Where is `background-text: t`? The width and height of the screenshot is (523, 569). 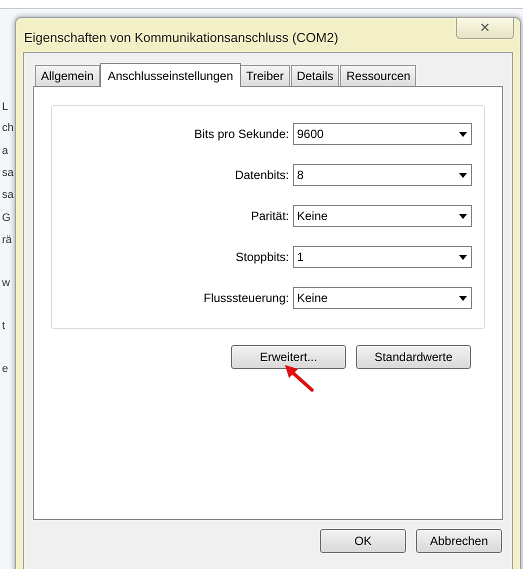 background-text: t is located at coordinates (4, 326).